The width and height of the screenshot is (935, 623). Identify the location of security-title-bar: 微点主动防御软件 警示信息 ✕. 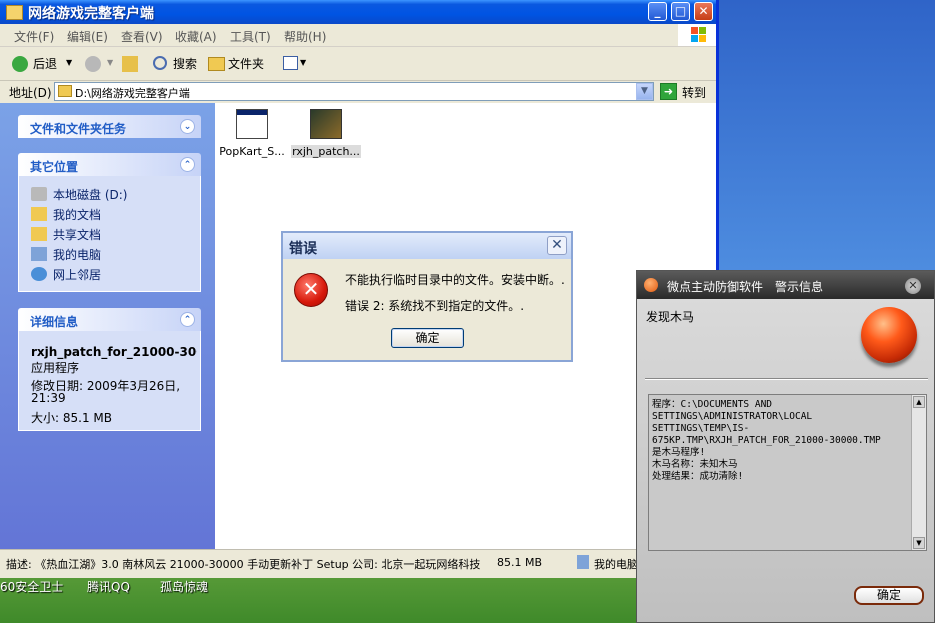
(785, 285).